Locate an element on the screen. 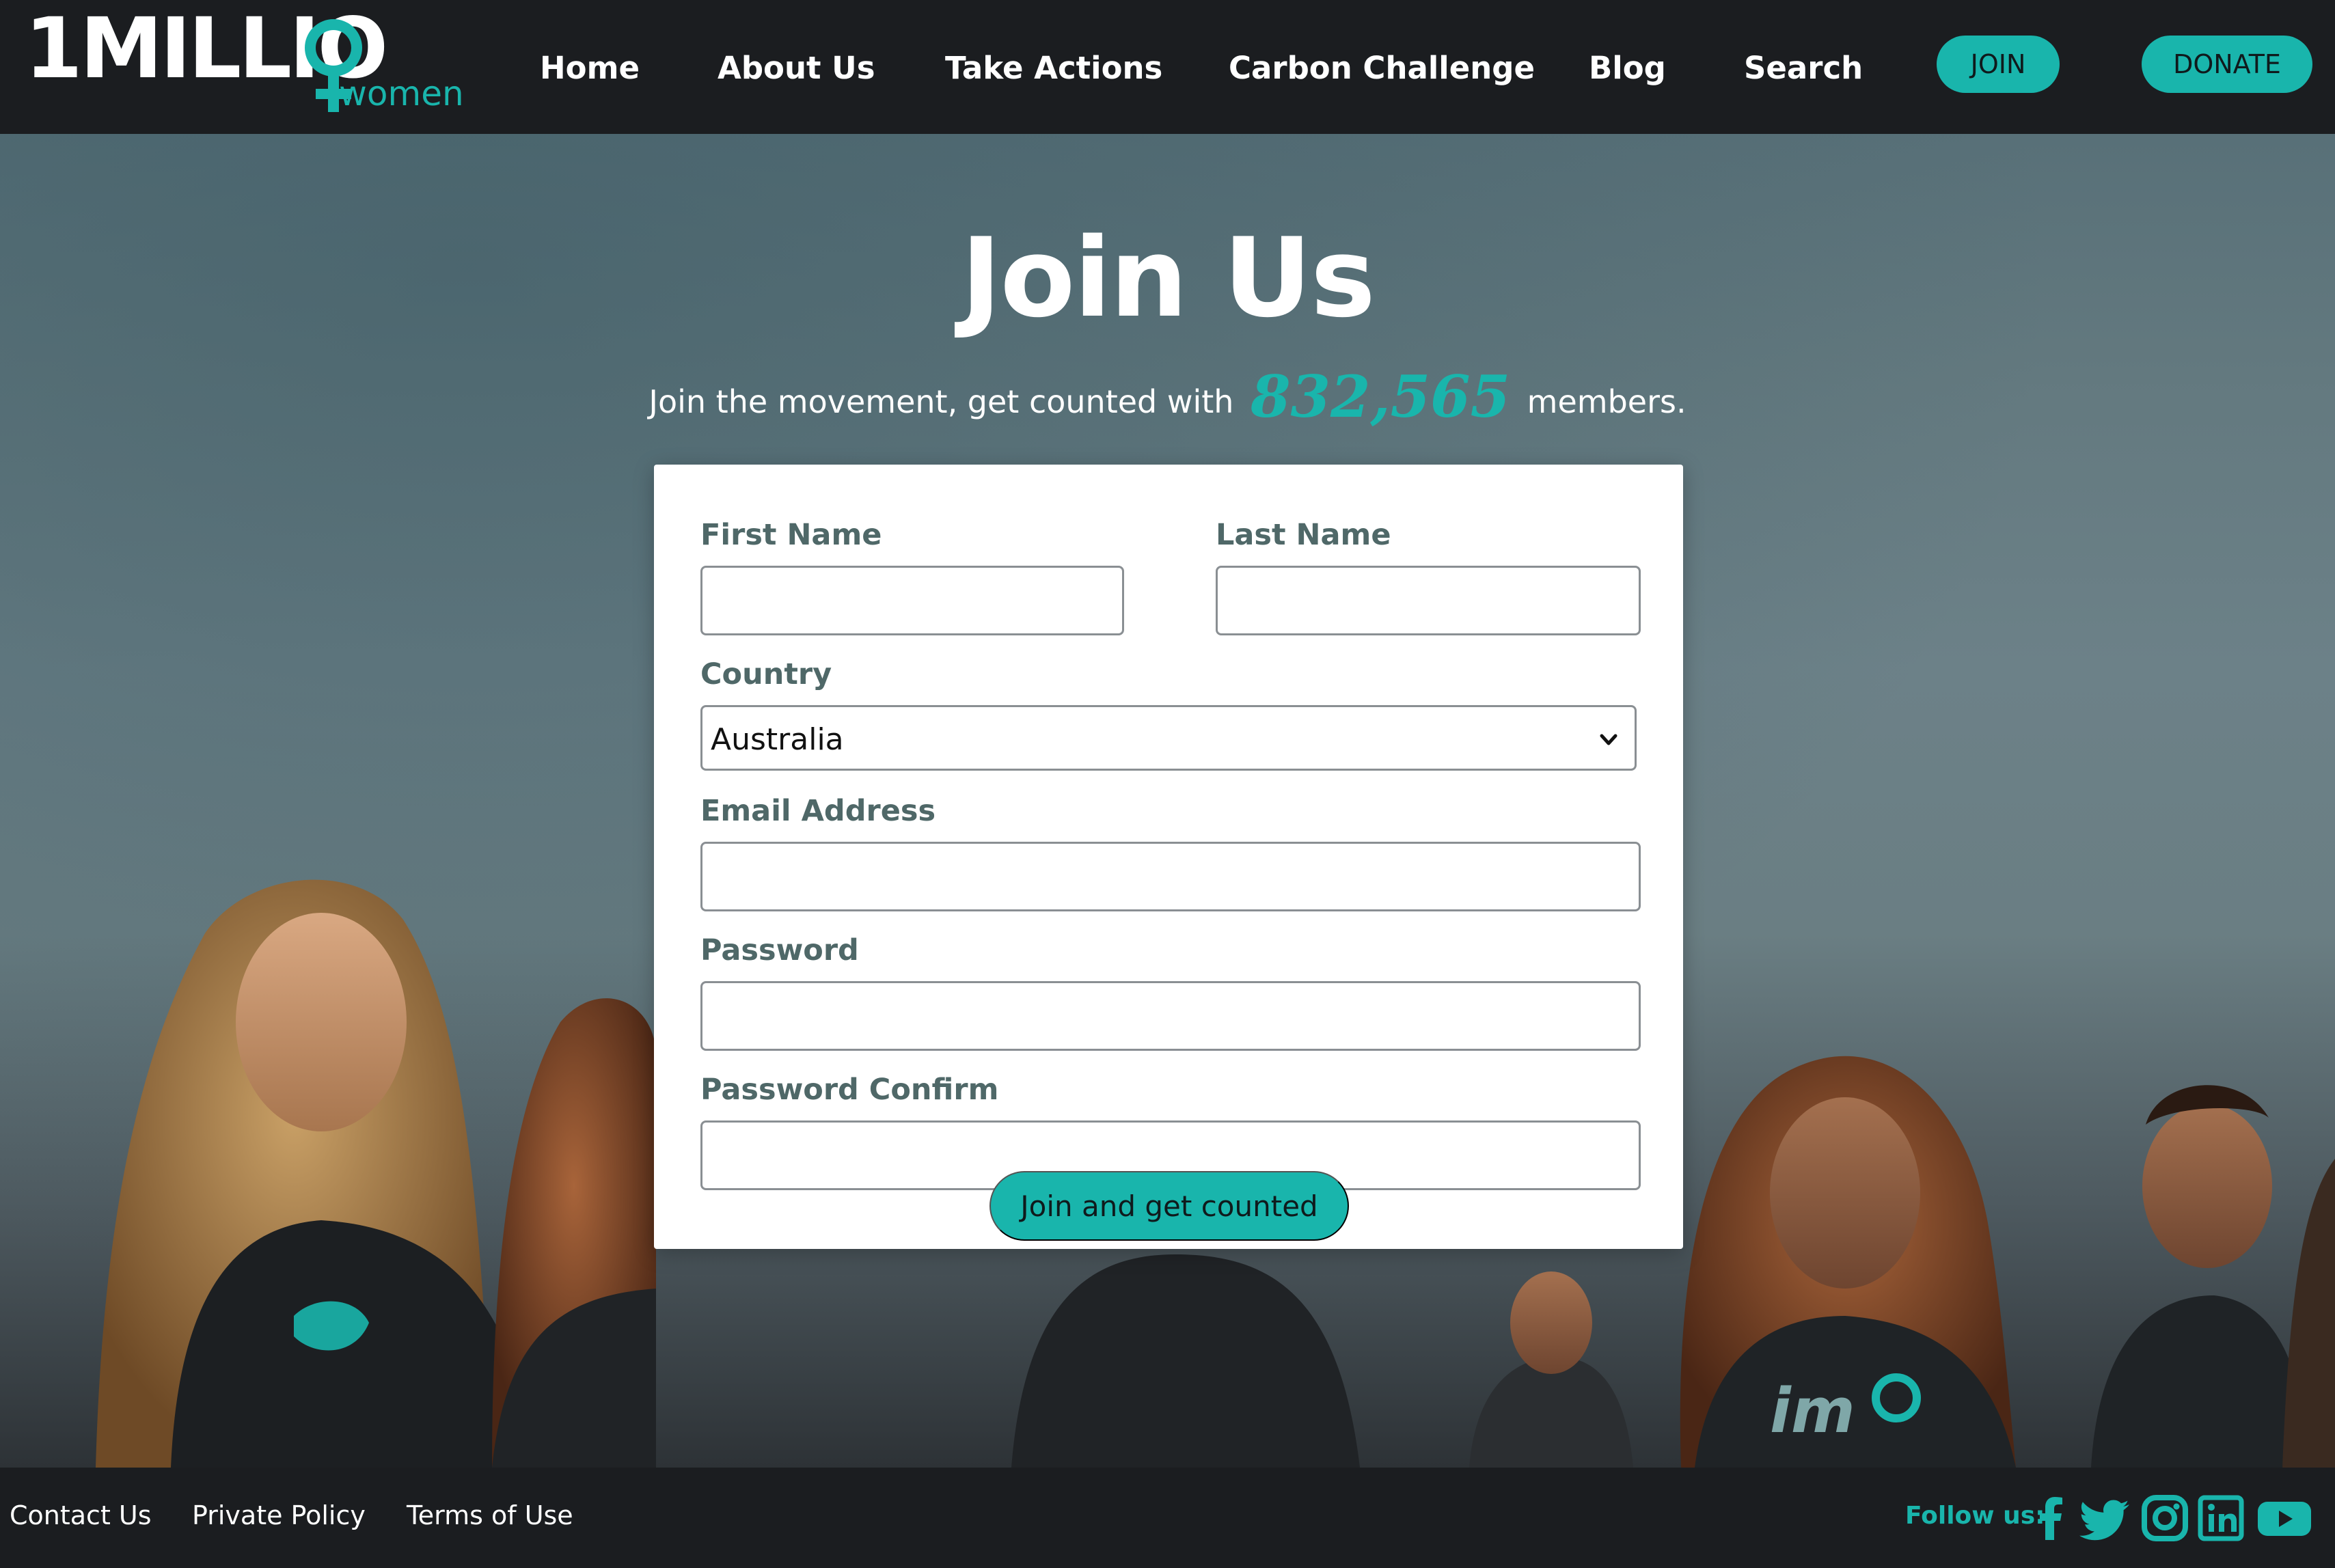  country-select: Australia is located at coordinates (1168, 738).